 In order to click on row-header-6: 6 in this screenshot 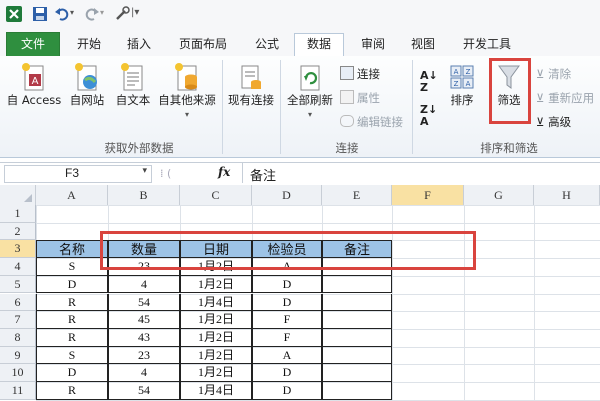, I will do `click(18, 302)`.